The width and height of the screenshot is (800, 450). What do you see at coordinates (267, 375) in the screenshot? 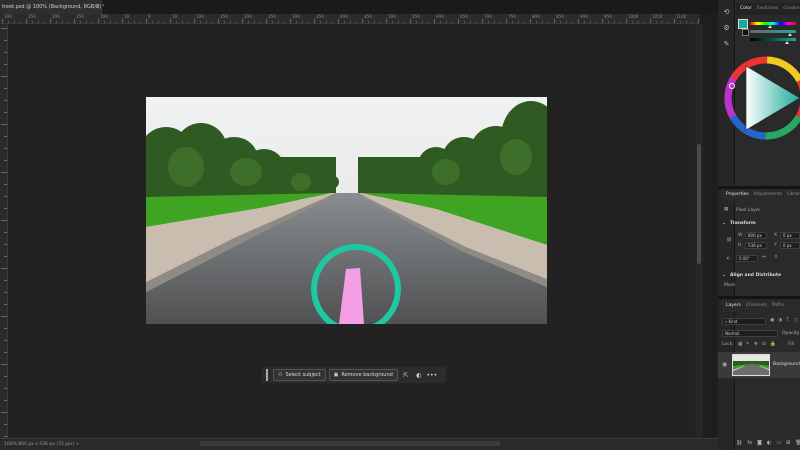
I see `taskbar-grip-handle` at bounding box center [267, 375].